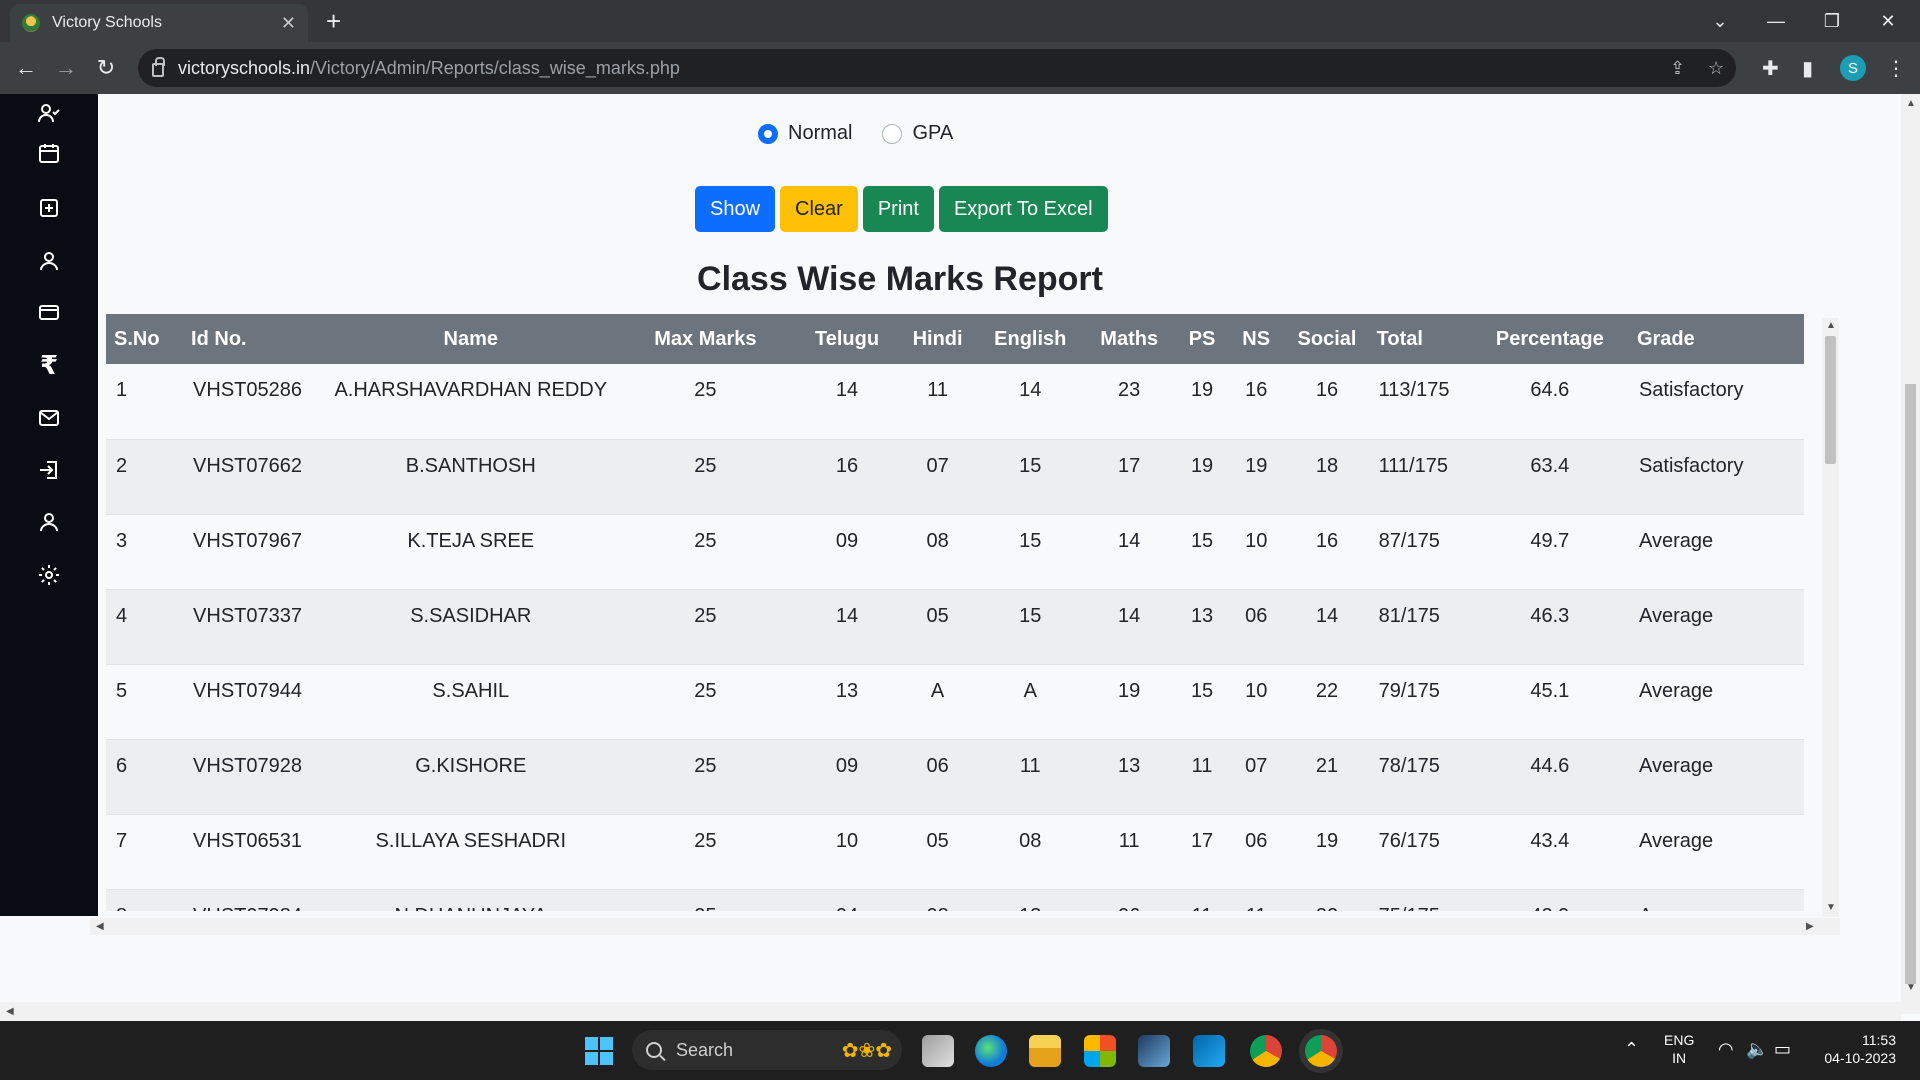  I want to click on side-panel-icon: ▮, so click(1807, 68).